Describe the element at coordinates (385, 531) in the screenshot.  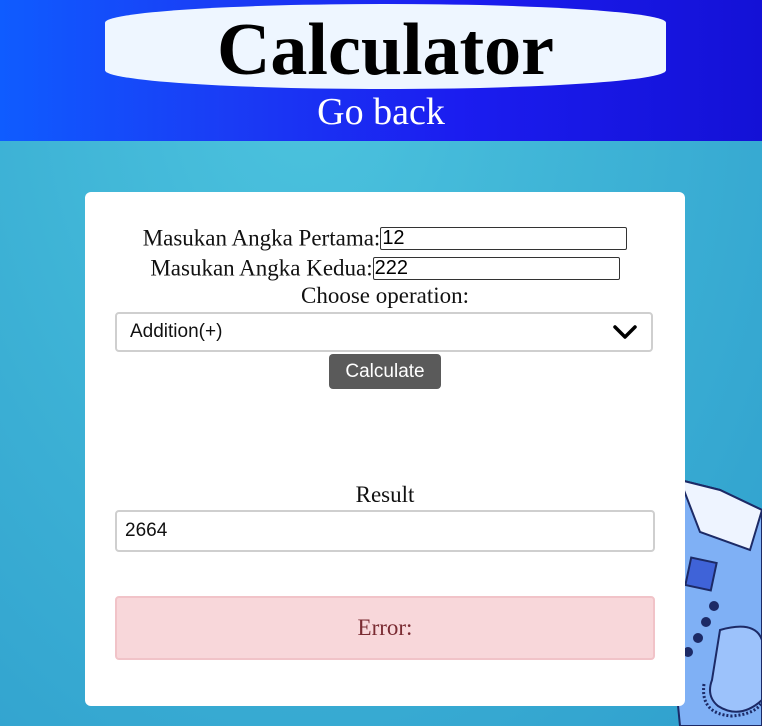
I see `result-field: 2664` at that location.